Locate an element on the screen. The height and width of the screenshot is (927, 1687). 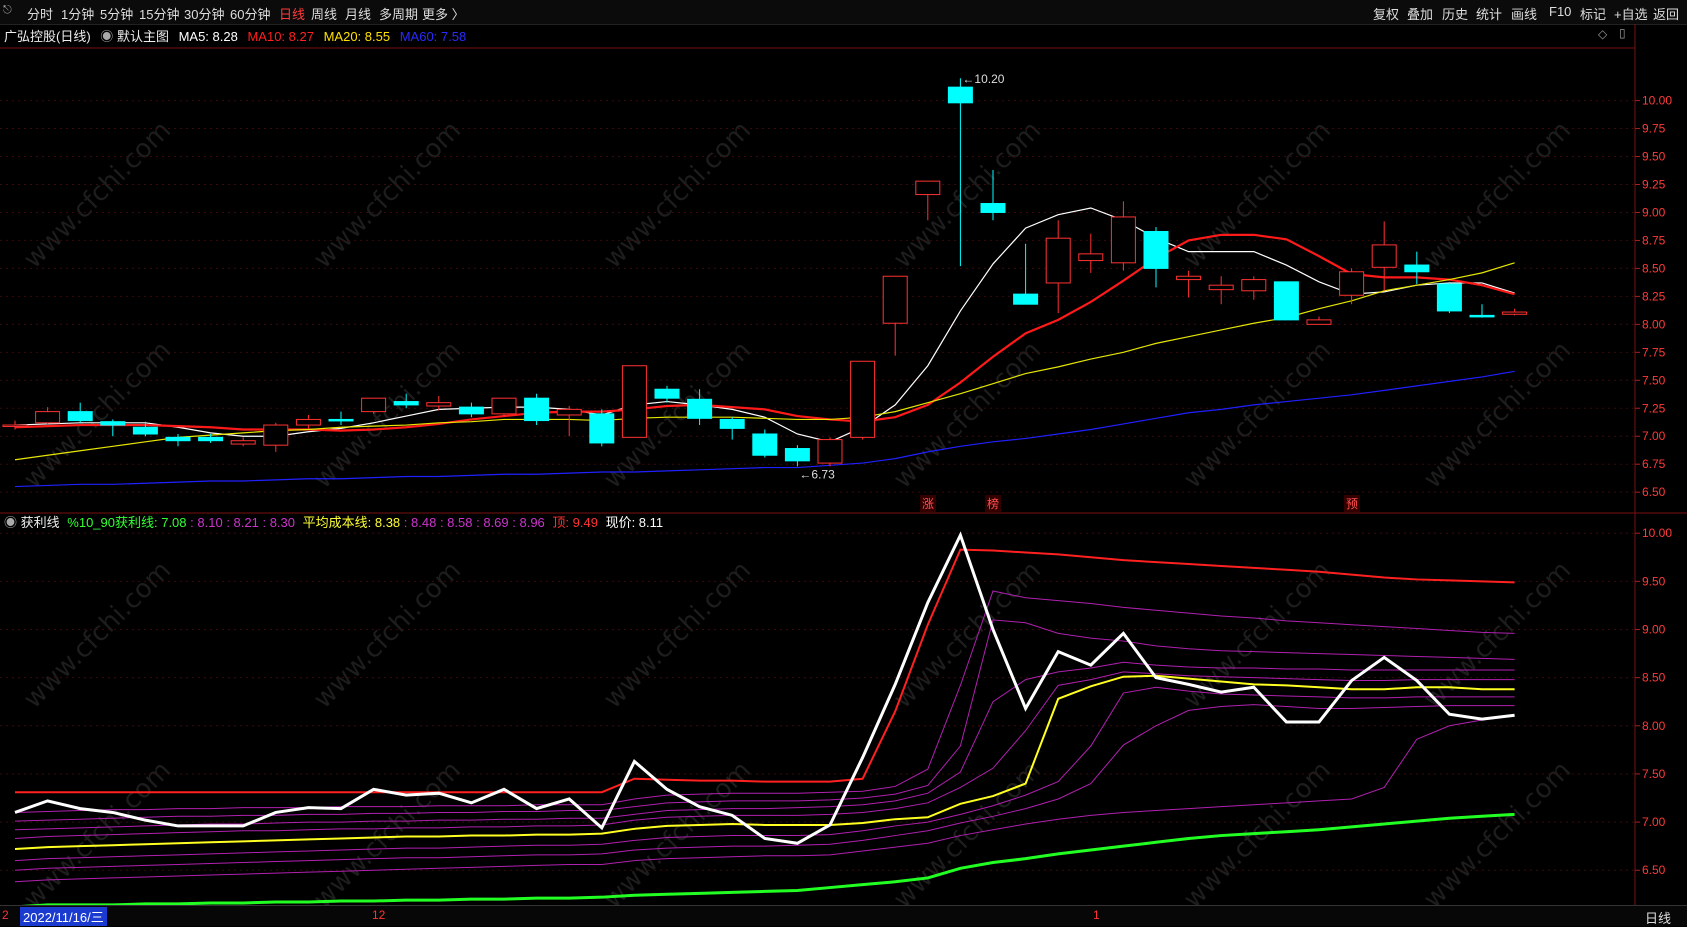
month-marker: 1 is located at coordinates (1096, 915).